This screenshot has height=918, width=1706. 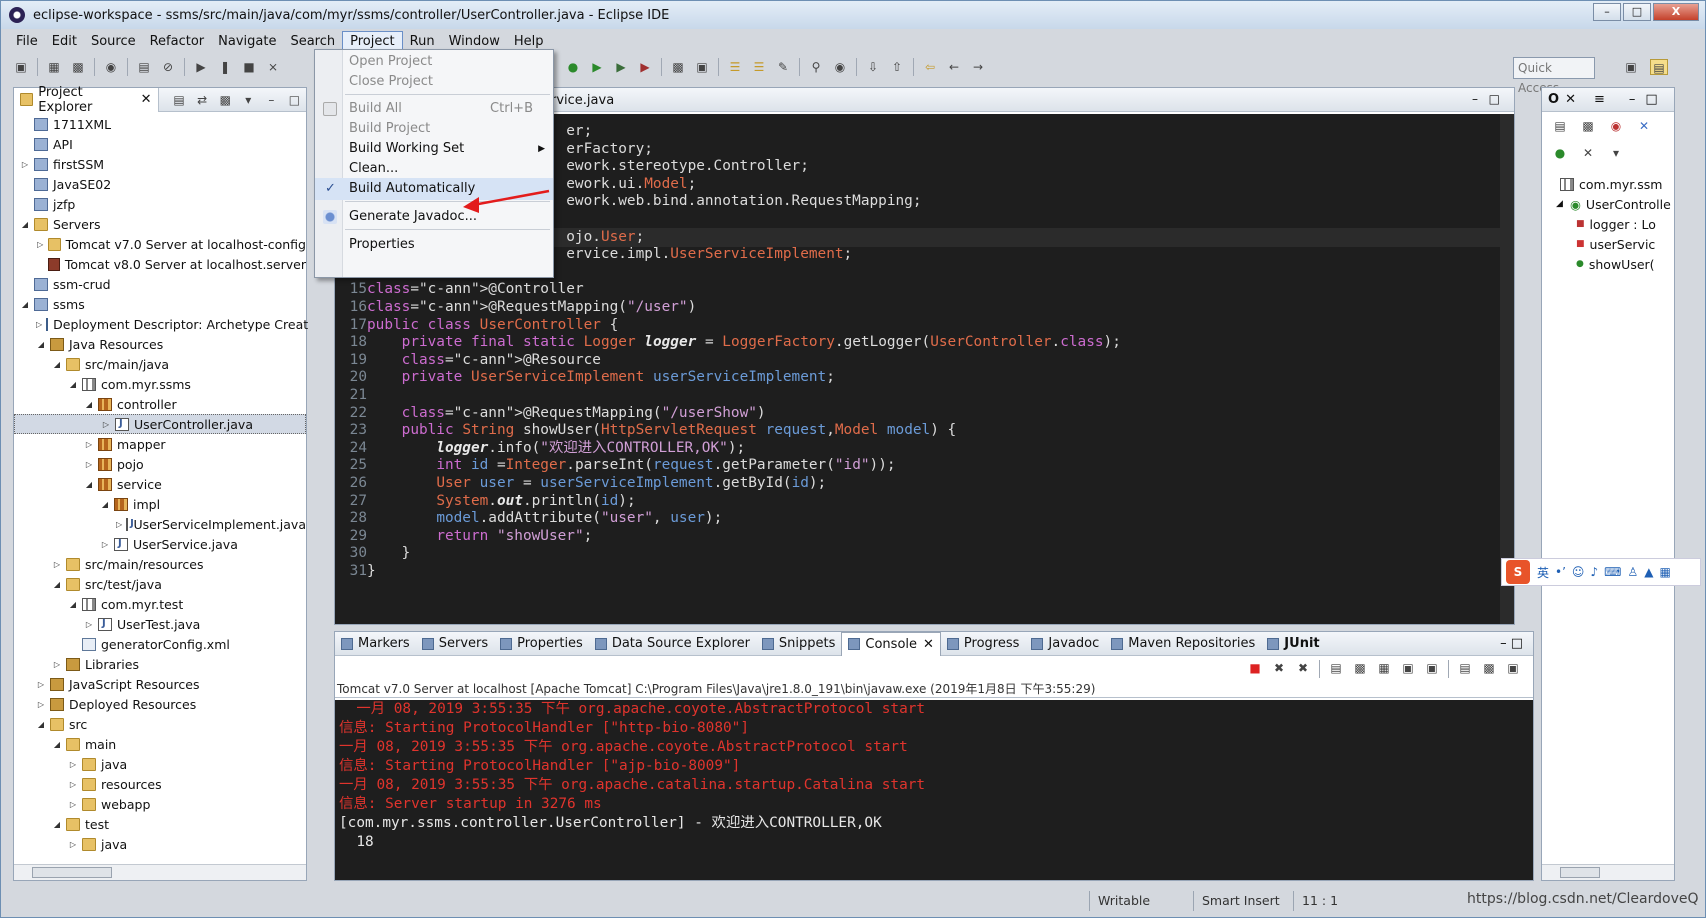 I want to click on outline-field-service: ■ userServic, so click(x=1615, y=244).